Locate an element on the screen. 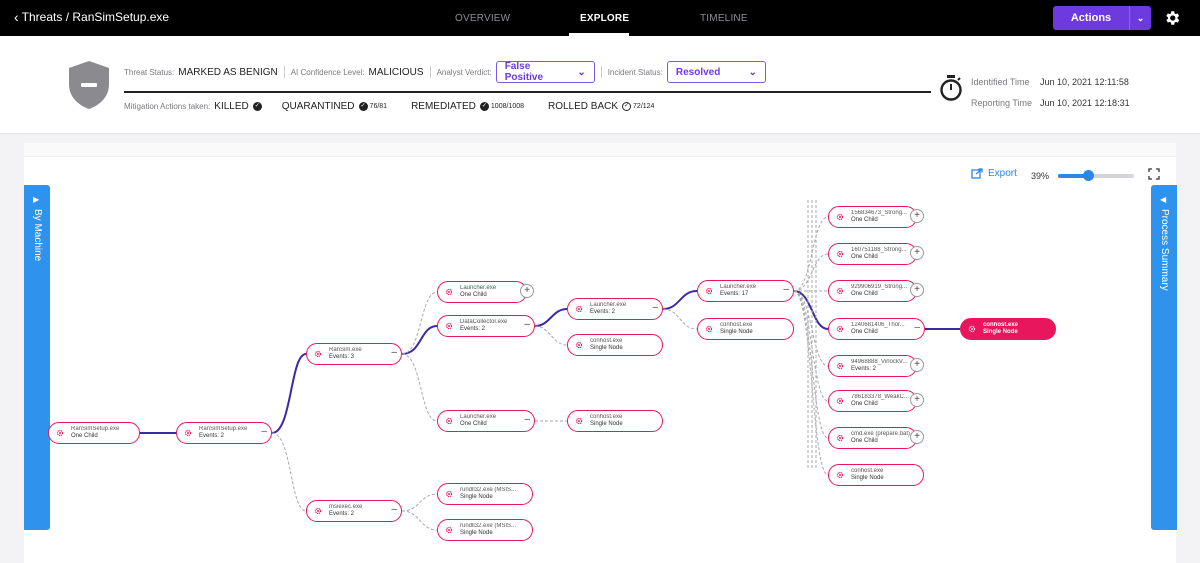  tab-timeline: TIMELINE is located at coordinates (724, 18).